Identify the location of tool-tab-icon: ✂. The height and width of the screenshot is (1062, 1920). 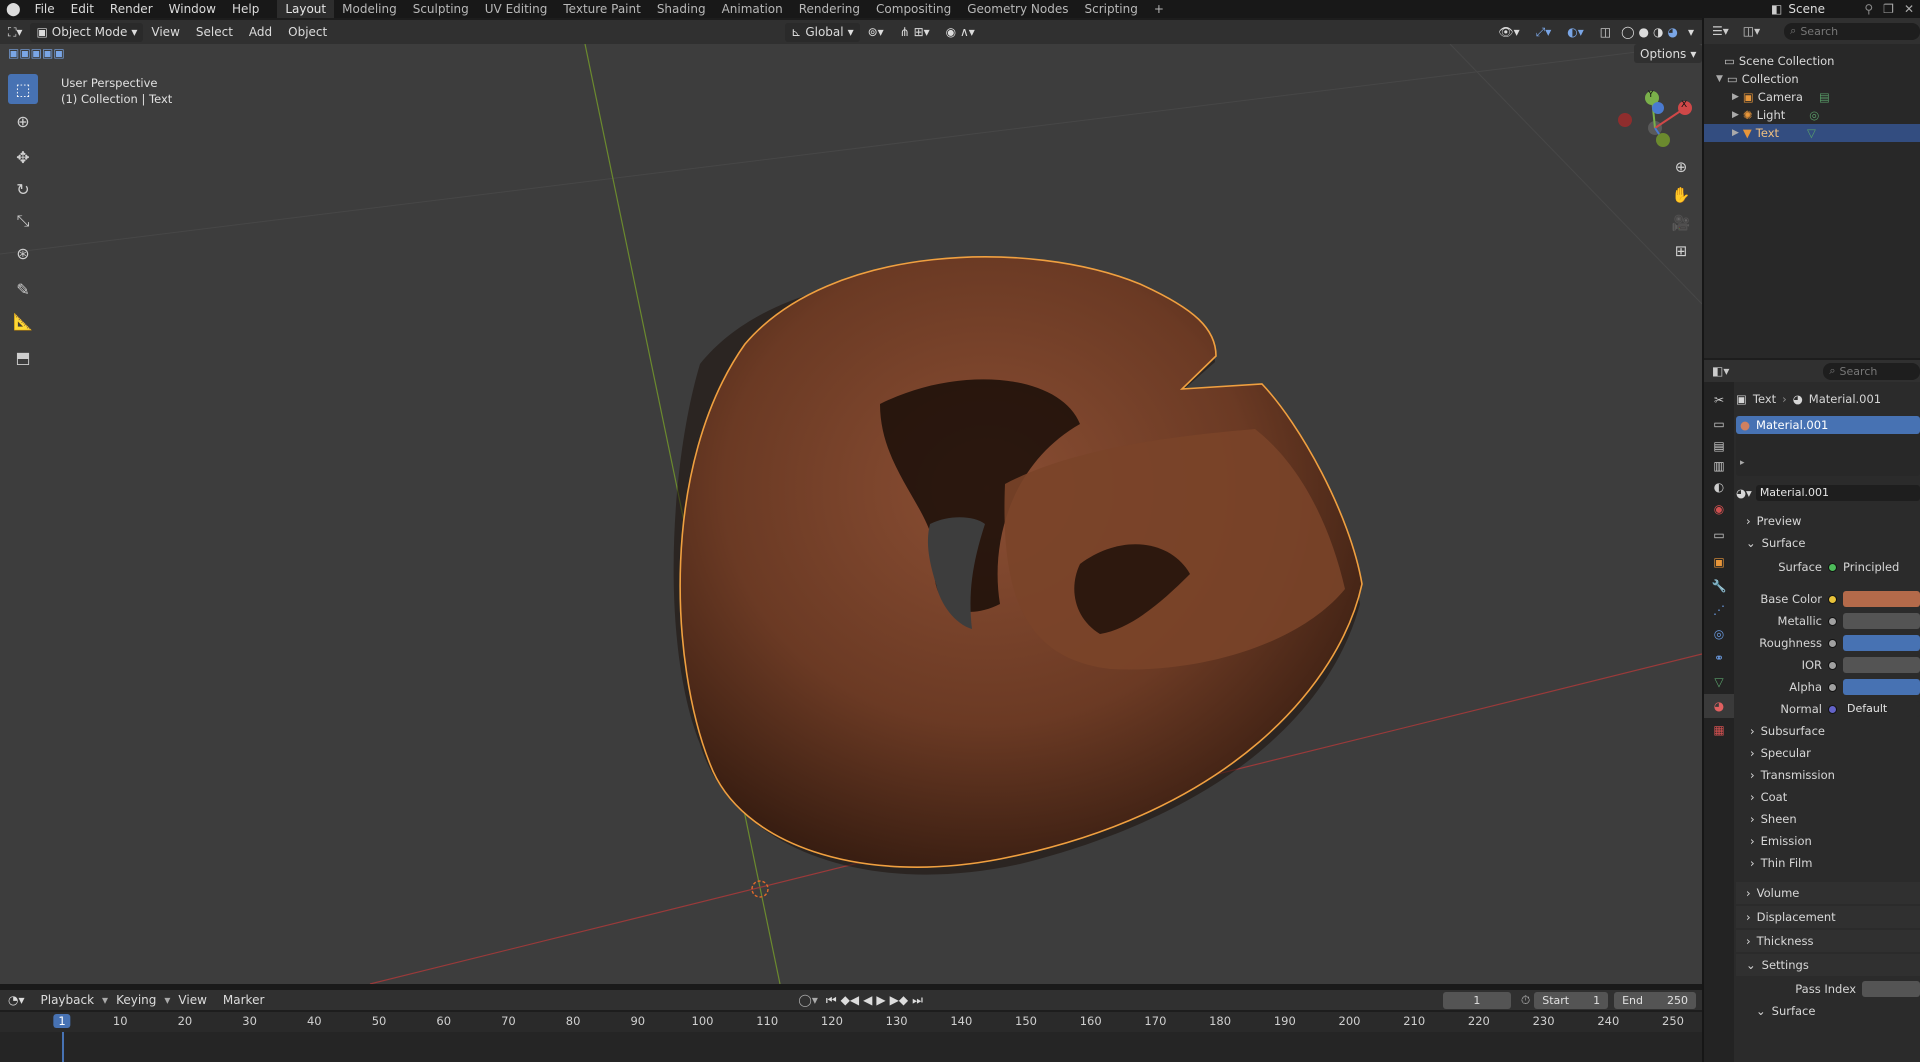
(1719, 400).